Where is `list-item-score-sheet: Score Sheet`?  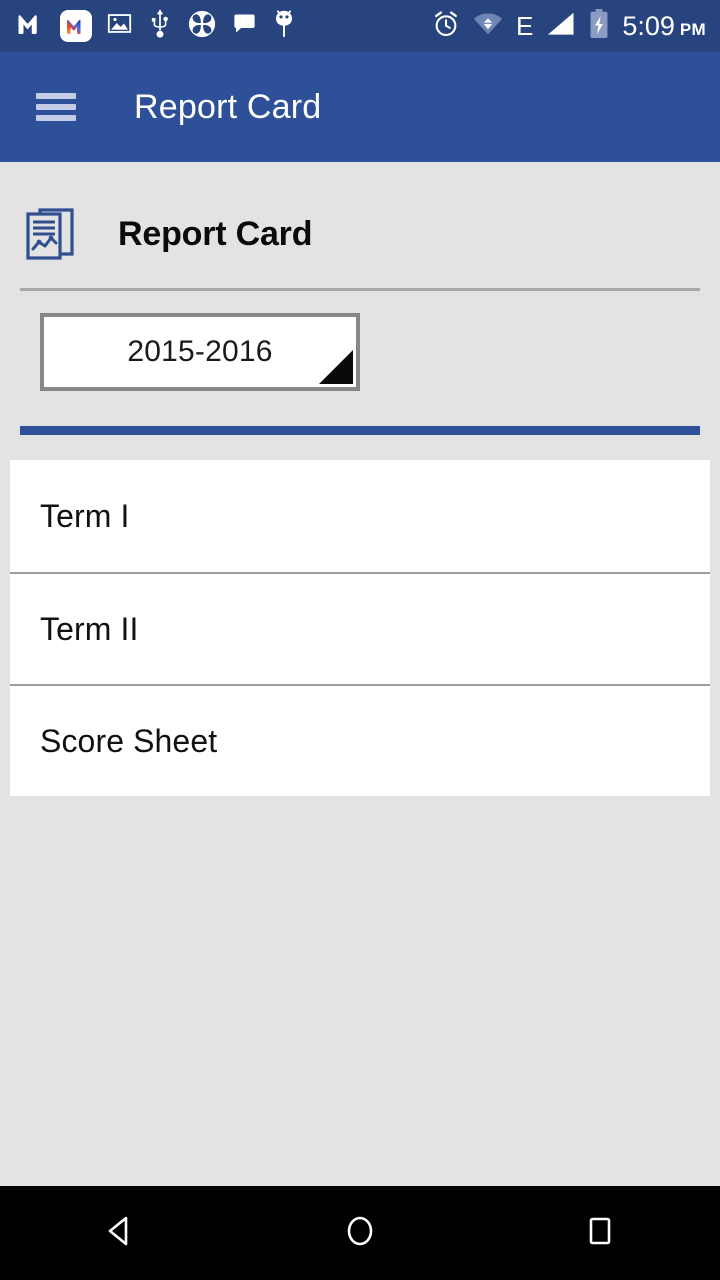
list-item-score-sheet: Score Sheet is located at coordinates (360, 740).